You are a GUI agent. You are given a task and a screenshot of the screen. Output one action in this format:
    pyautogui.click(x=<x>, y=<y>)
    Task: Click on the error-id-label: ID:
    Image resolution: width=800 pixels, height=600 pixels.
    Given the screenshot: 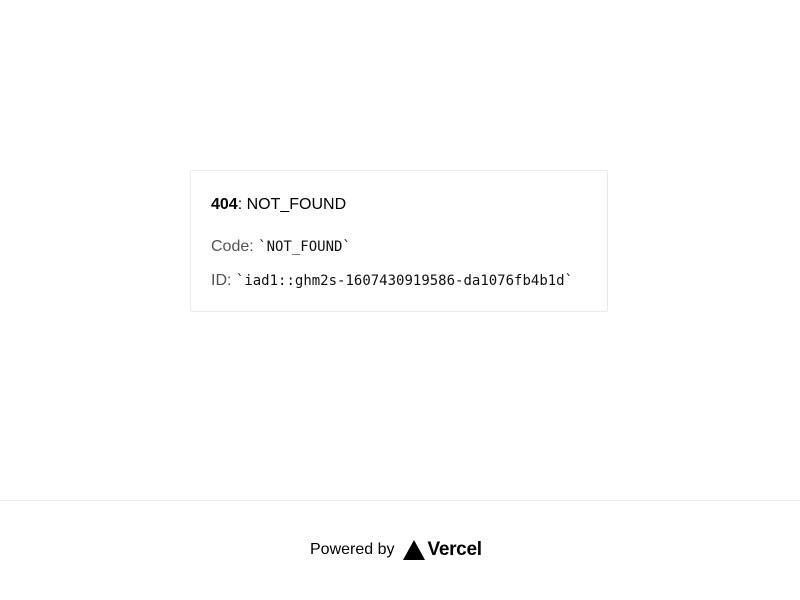 What is the action you would take?
    pyautogui.click(x=223, y=280)
    